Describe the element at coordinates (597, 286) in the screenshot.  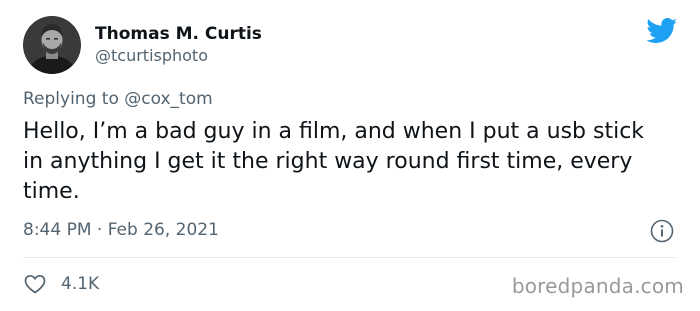
I see `watermark: boredpanda.com` at that location.